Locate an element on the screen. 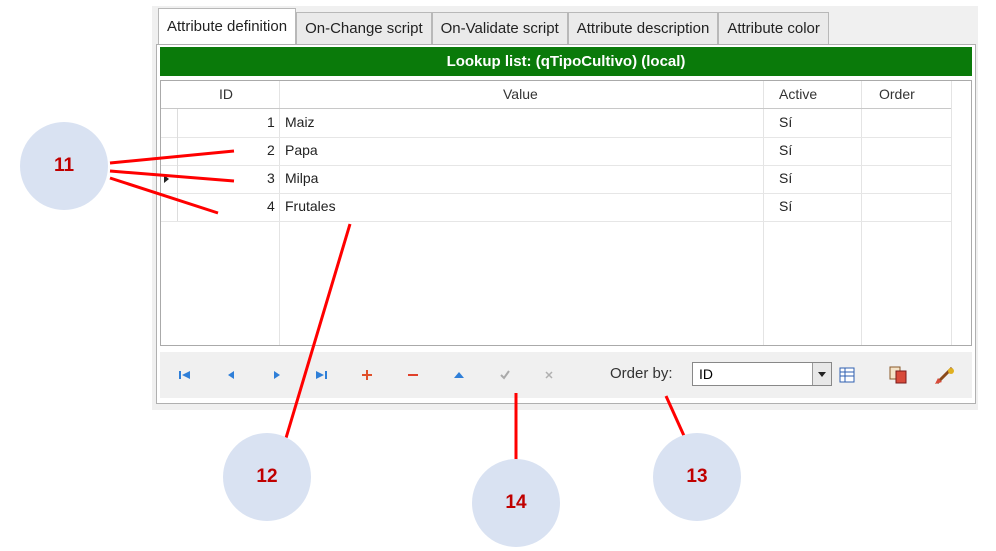  callout-12: 12 is located at coordinates (267, 477).